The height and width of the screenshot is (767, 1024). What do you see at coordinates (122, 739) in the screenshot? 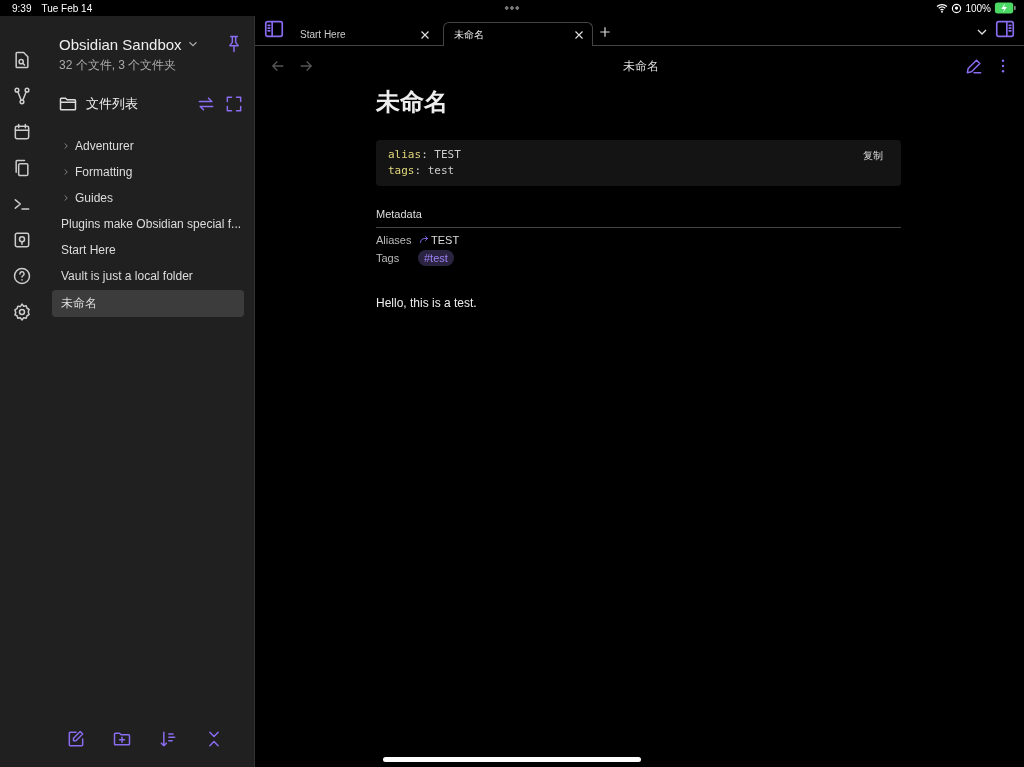
I see `new-folder-icon` at bounding box center [122, 739].